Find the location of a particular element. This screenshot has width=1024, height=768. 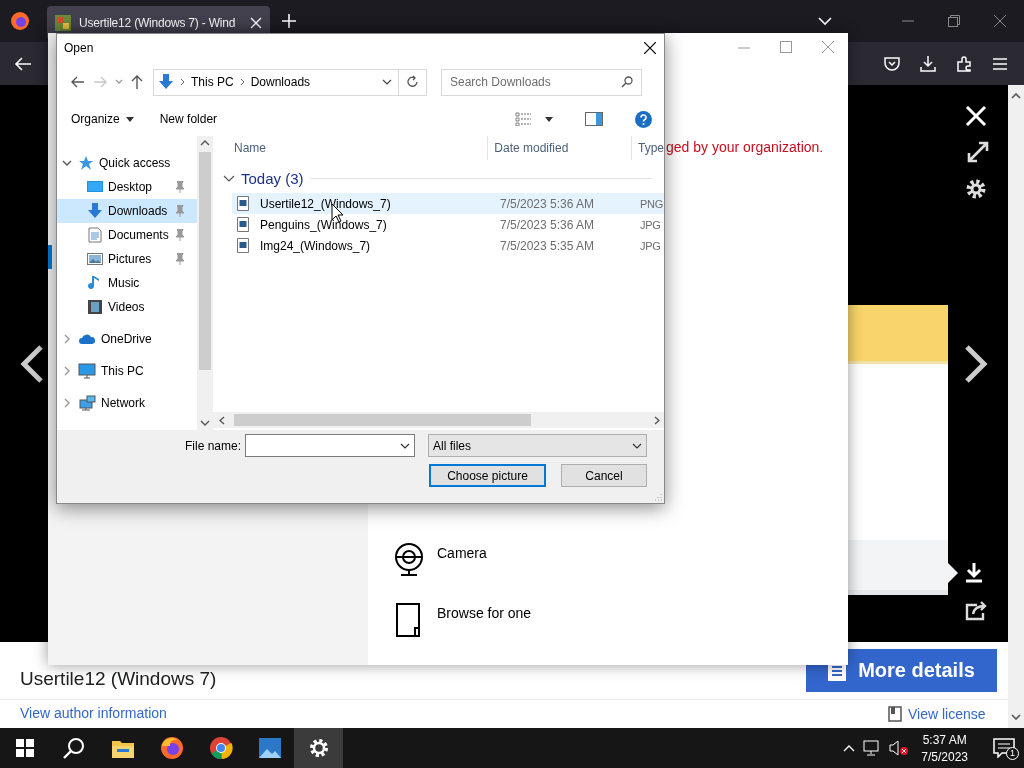

license-link: View license is located at coordinates (947, 714).